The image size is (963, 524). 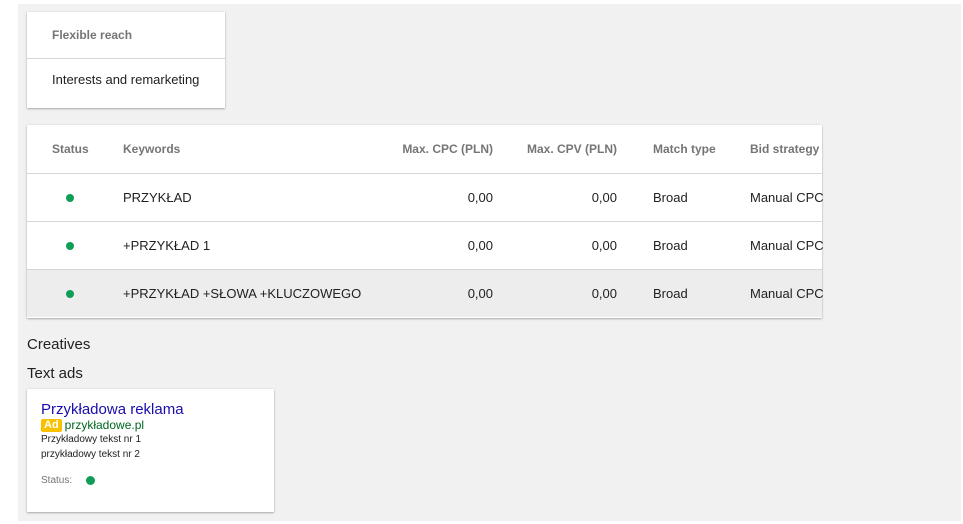 What do you see at coordinates (104, 425) in the screenshot?
I see `ad-display-url: przykładowe.pl` at bounding box center [104, 425].